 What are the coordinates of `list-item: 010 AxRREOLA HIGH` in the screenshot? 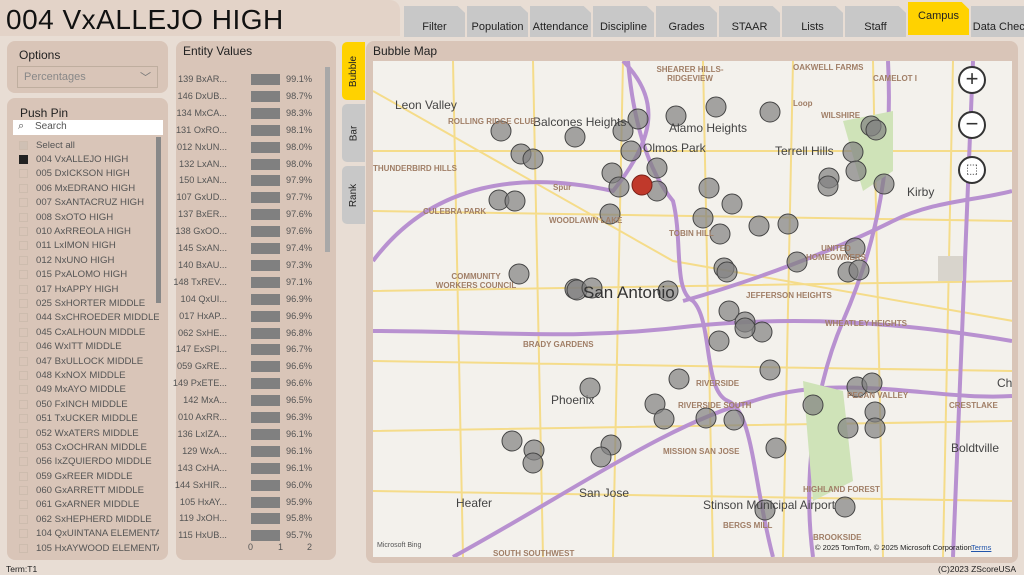 It's located at (89, 231).